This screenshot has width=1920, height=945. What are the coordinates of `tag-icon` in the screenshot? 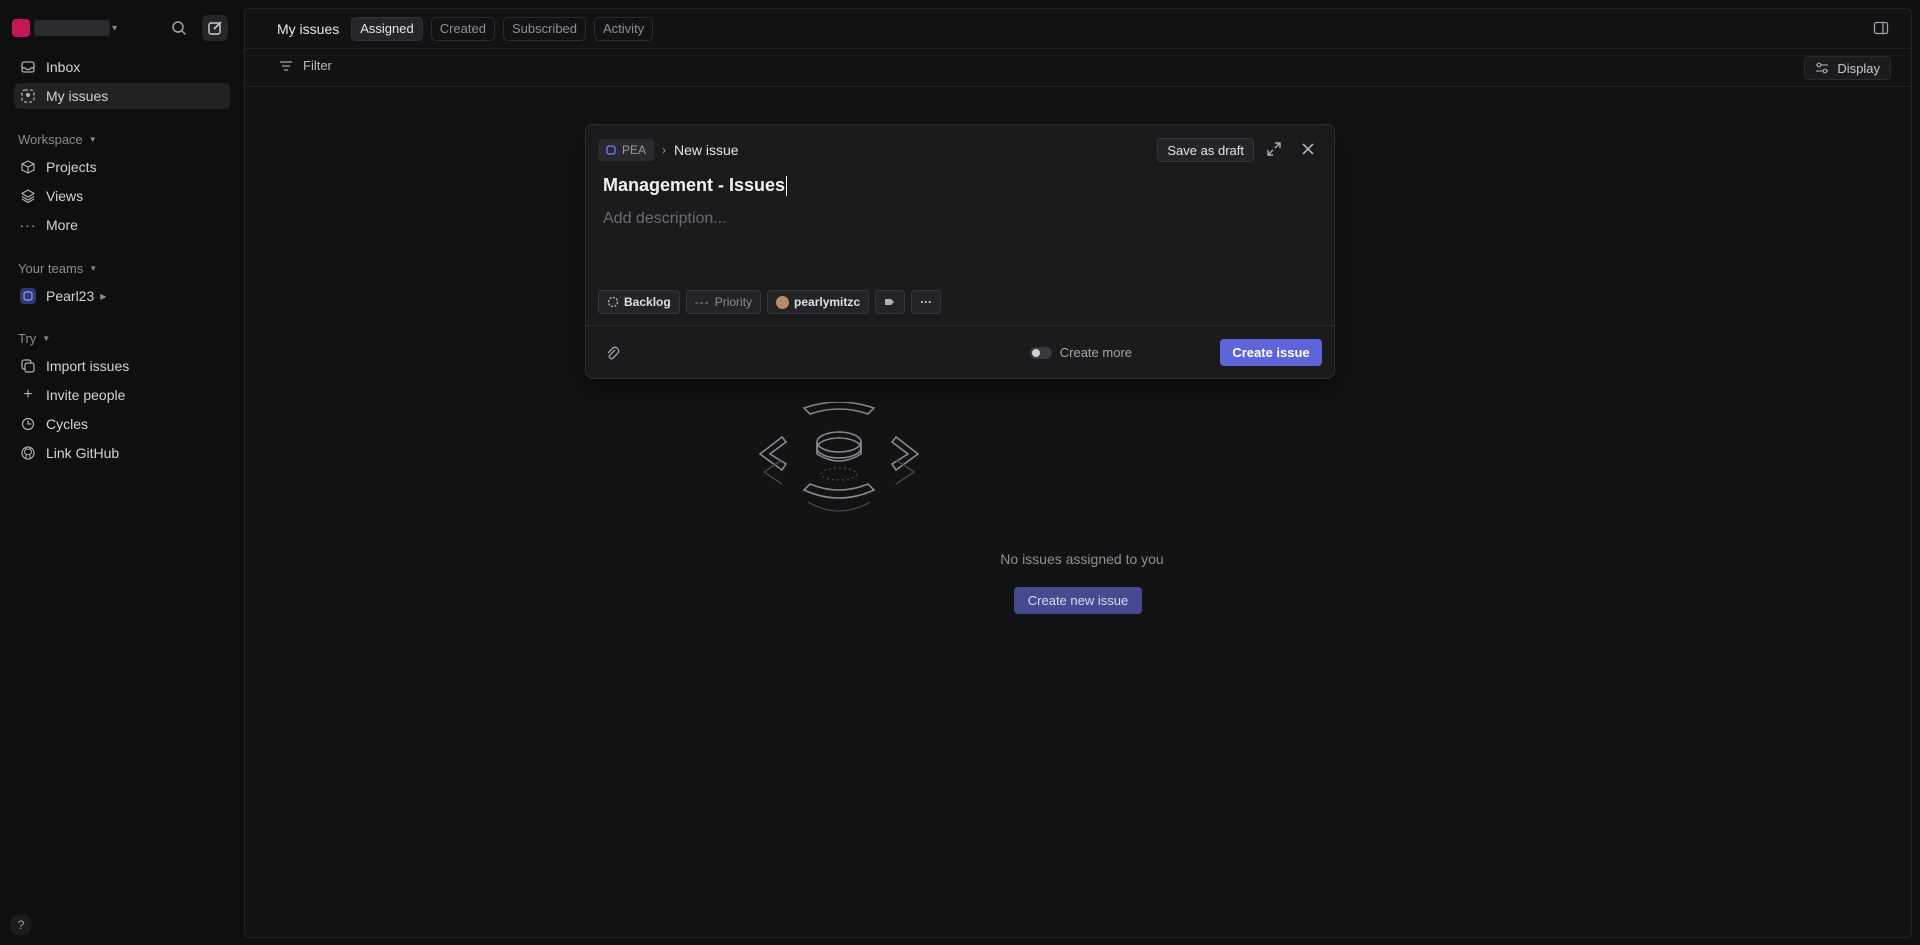 It's located at (890, 302).